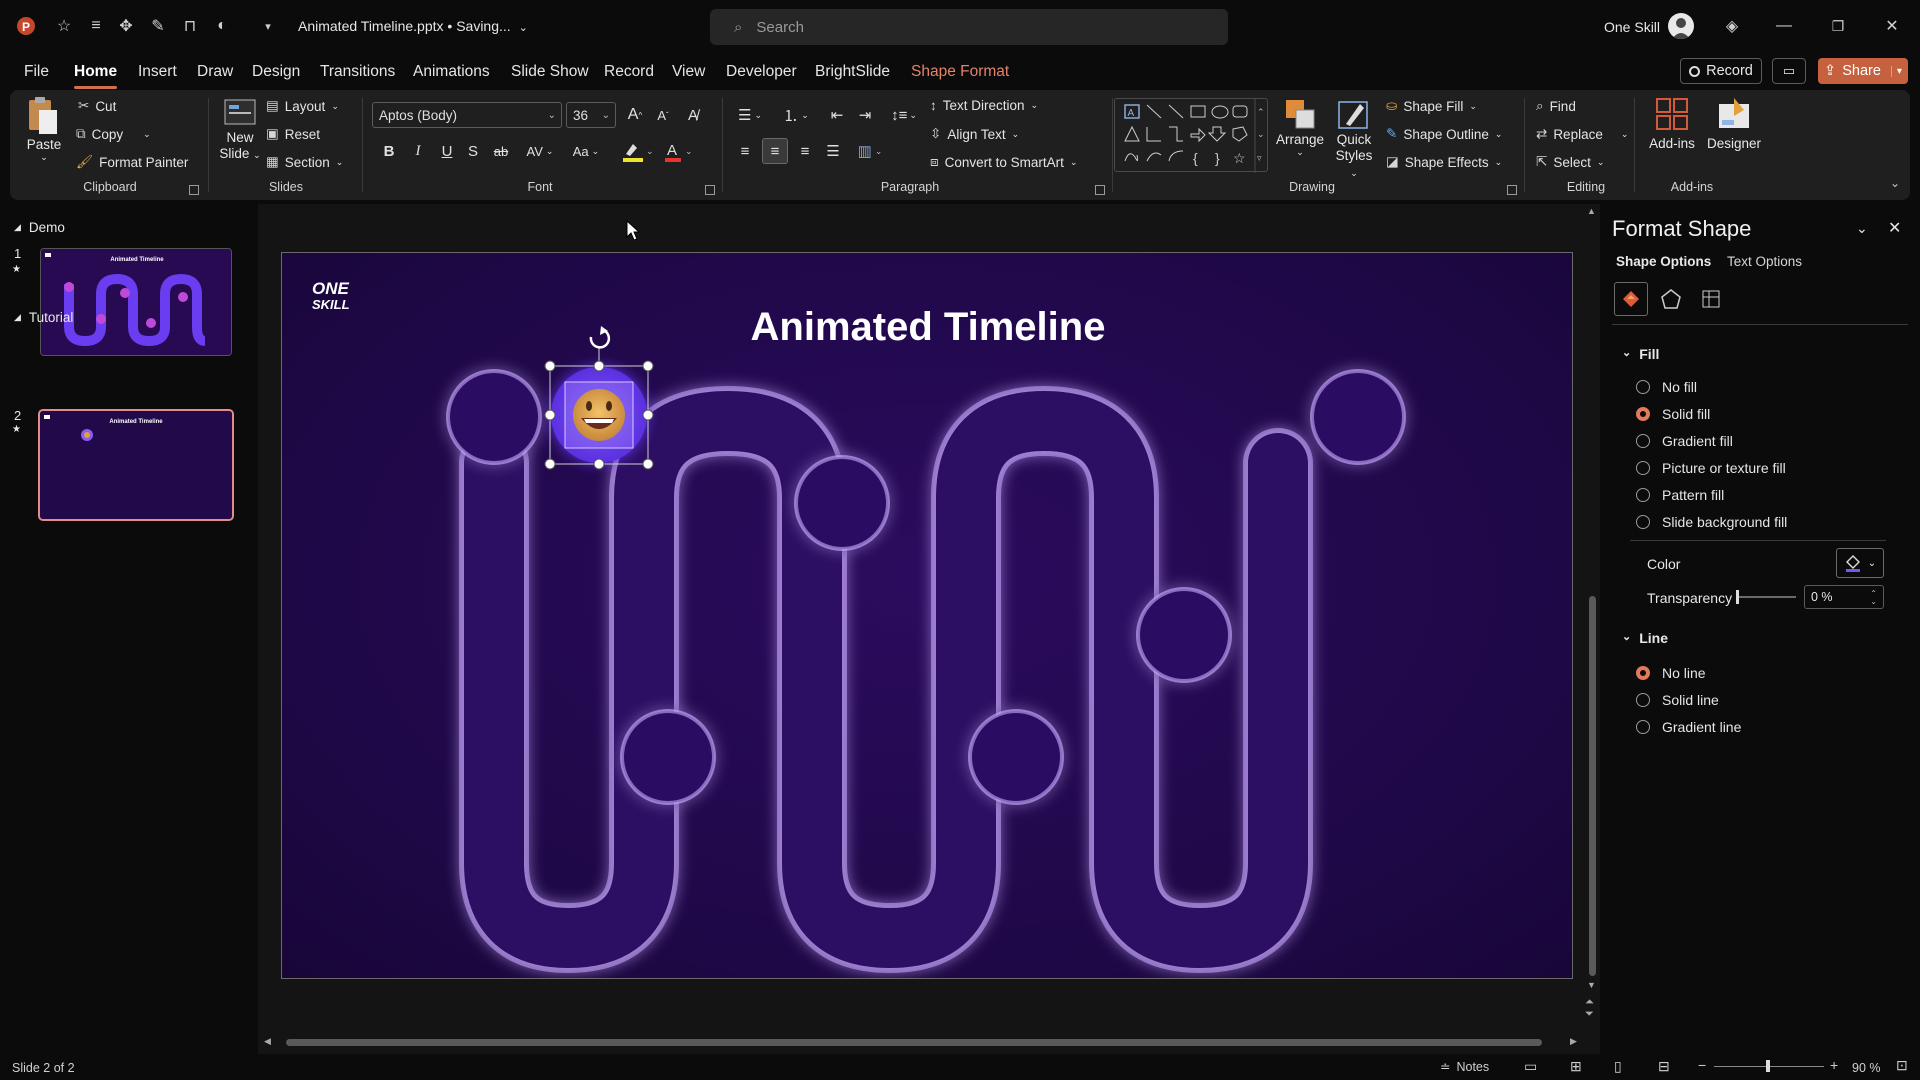  I want to click on text-shadow-icon: S, so click(473, 151).